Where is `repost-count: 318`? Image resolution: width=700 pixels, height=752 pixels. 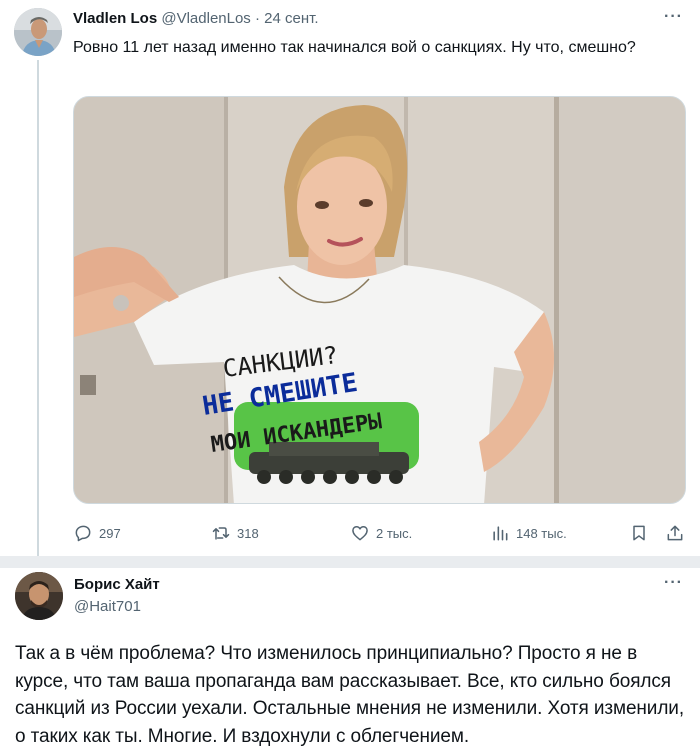 repost-count: 318 is located at coordinates (248, 533).